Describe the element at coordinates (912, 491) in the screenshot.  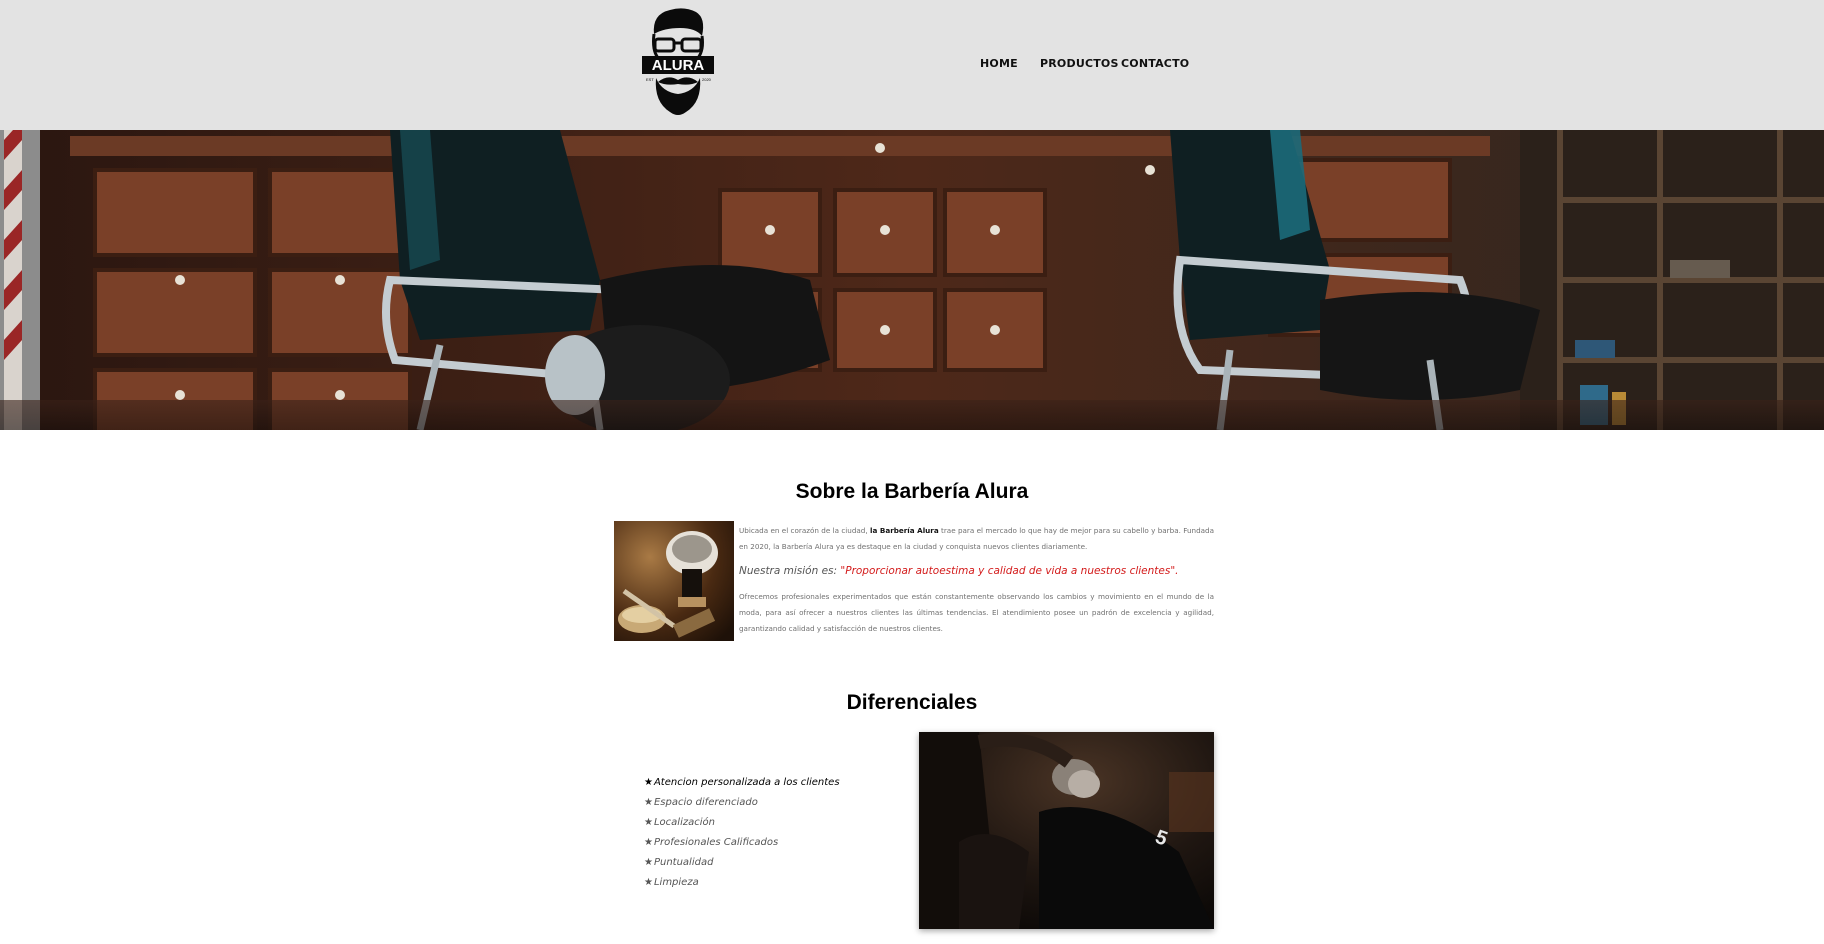
I see `about-title: Sobre la Barbería Alura` at that location.